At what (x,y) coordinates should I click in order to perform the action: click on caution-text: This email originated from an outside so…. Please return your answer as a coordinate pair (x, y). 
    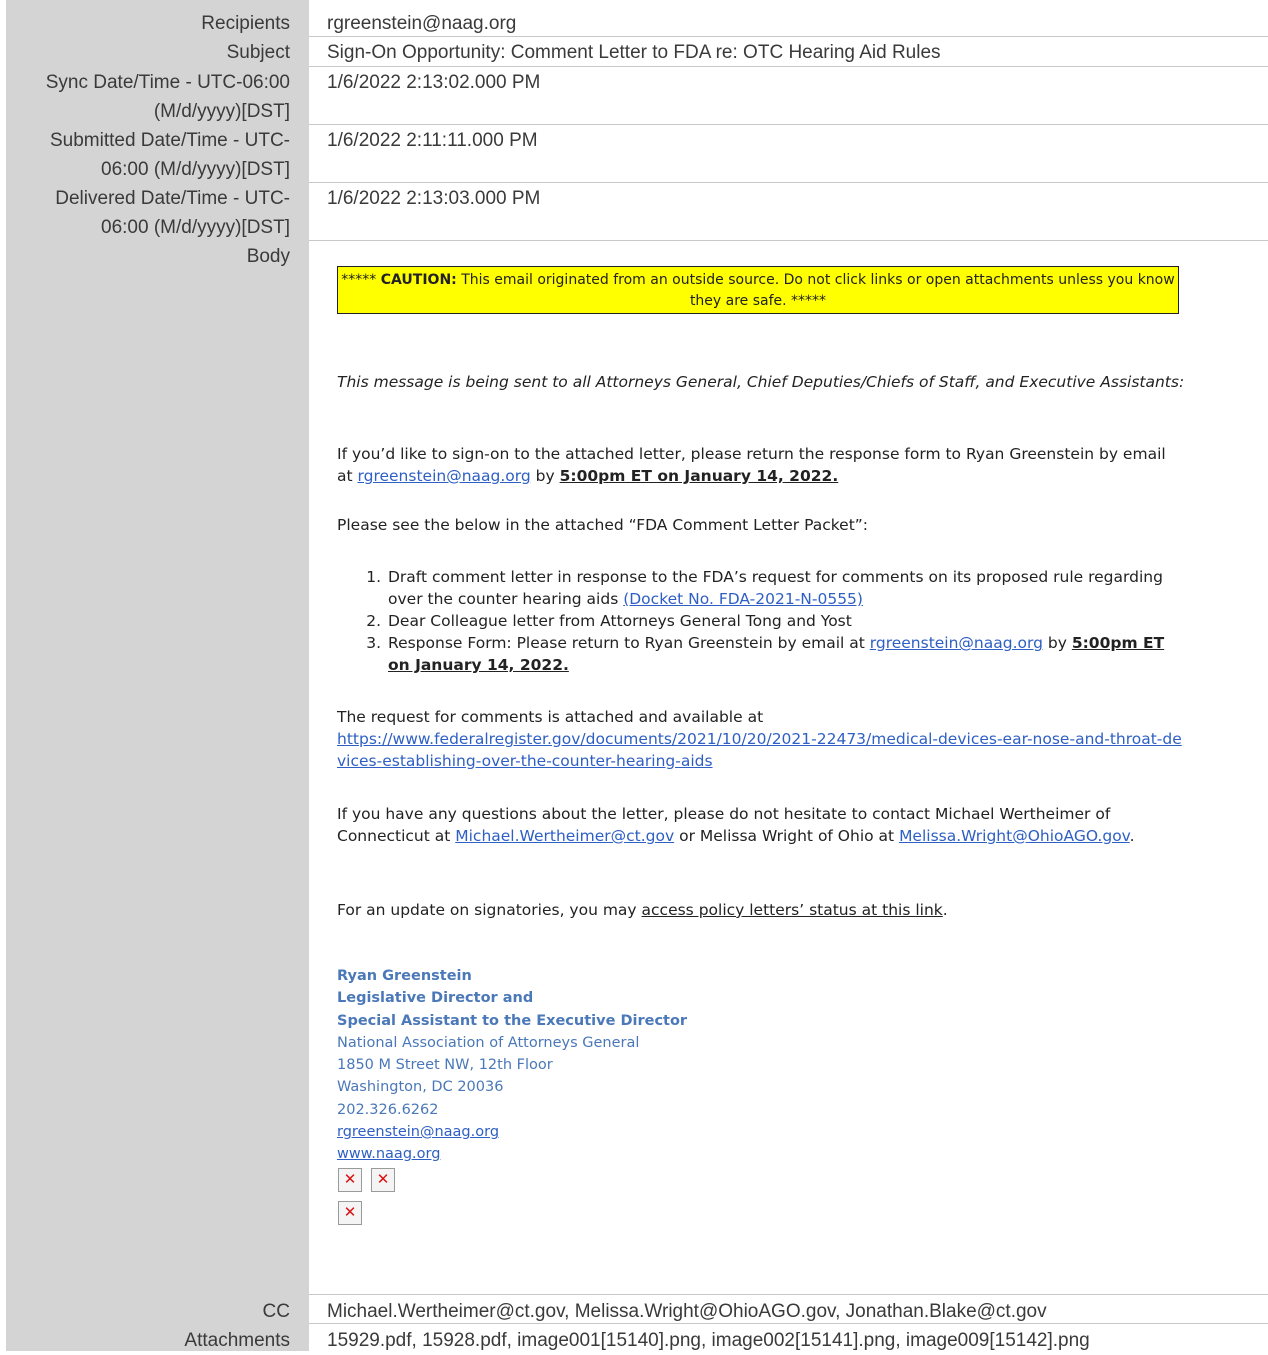
    Looking at the image, I should click on (815, 290).